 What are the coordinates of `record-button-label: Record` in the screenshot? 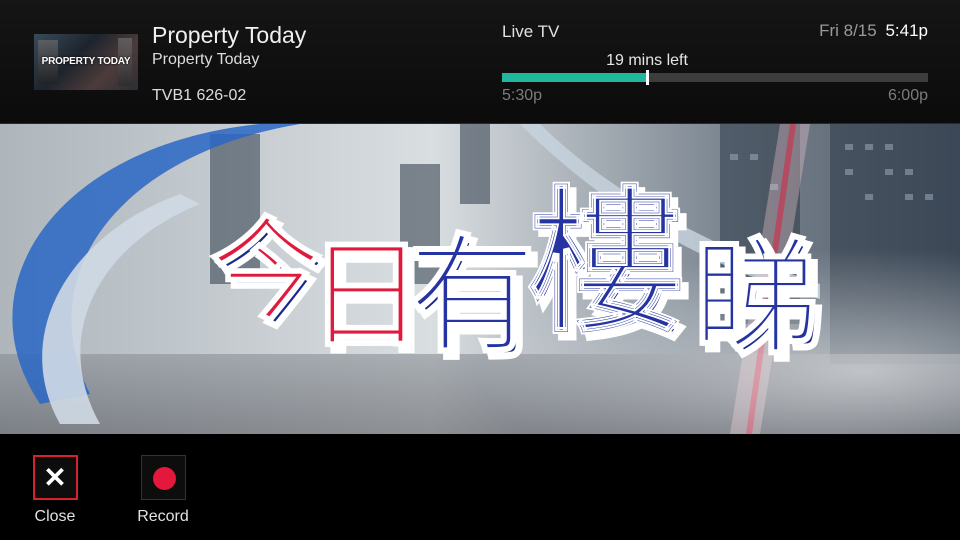 It's located at (163, 516).